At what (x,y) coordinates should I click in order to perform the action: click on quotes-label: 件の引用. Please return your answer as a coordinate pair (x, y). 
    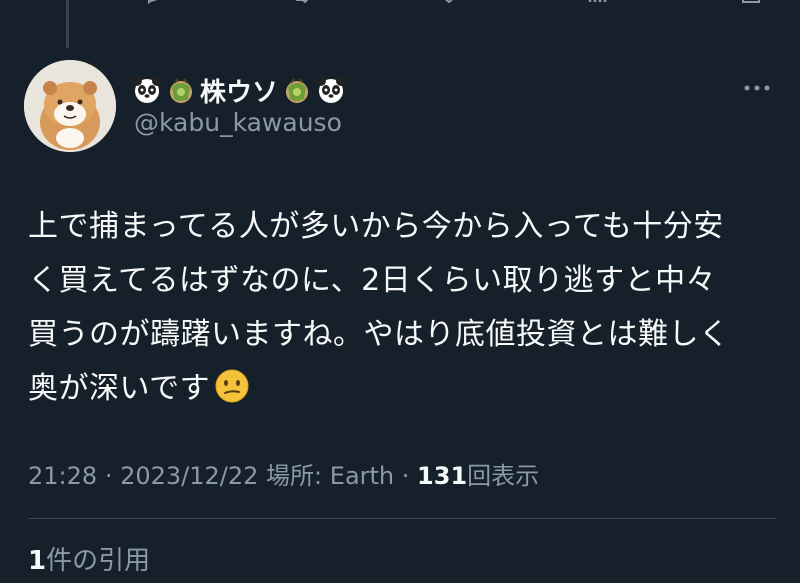
    Looking at the image, I should click on (98, 561).